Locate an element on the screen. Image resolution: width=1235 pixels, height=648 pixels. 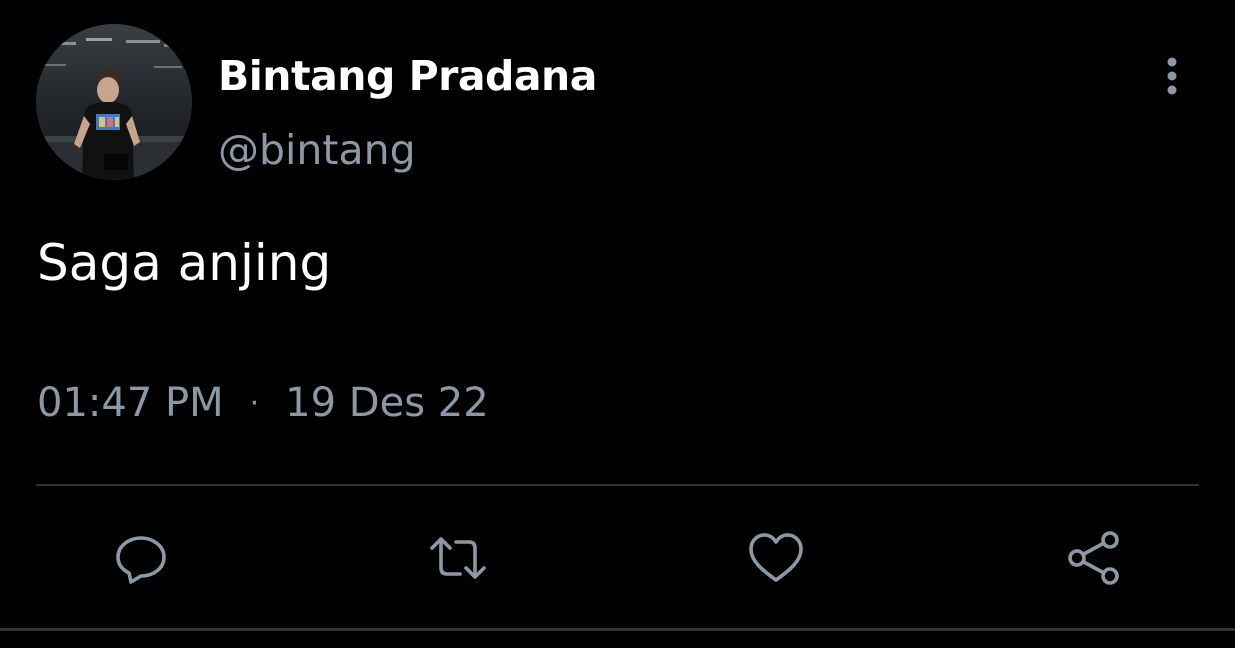
author-handle: @bintang is located at coordinates (317, 150).